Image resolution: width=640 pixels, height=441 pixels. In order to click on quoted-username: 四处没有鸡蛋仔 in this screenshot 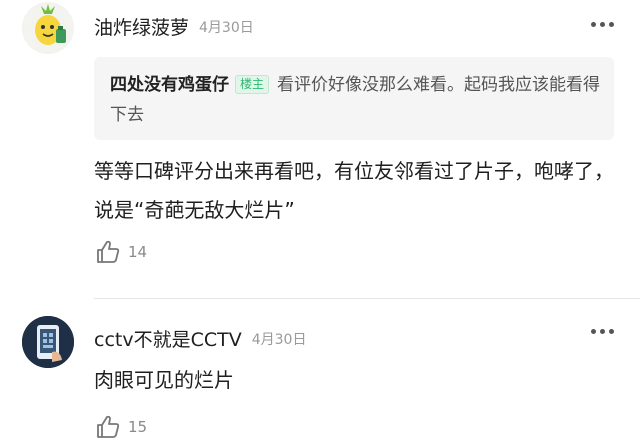, I will do `click(169, 85)`.